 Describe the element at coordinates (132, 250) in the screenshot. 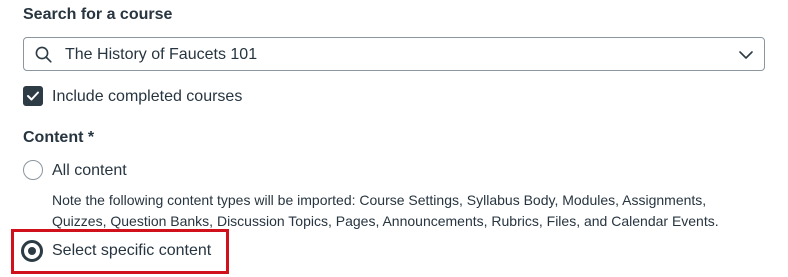

I see `radio-select-specific-label: Select specific content` at that location.